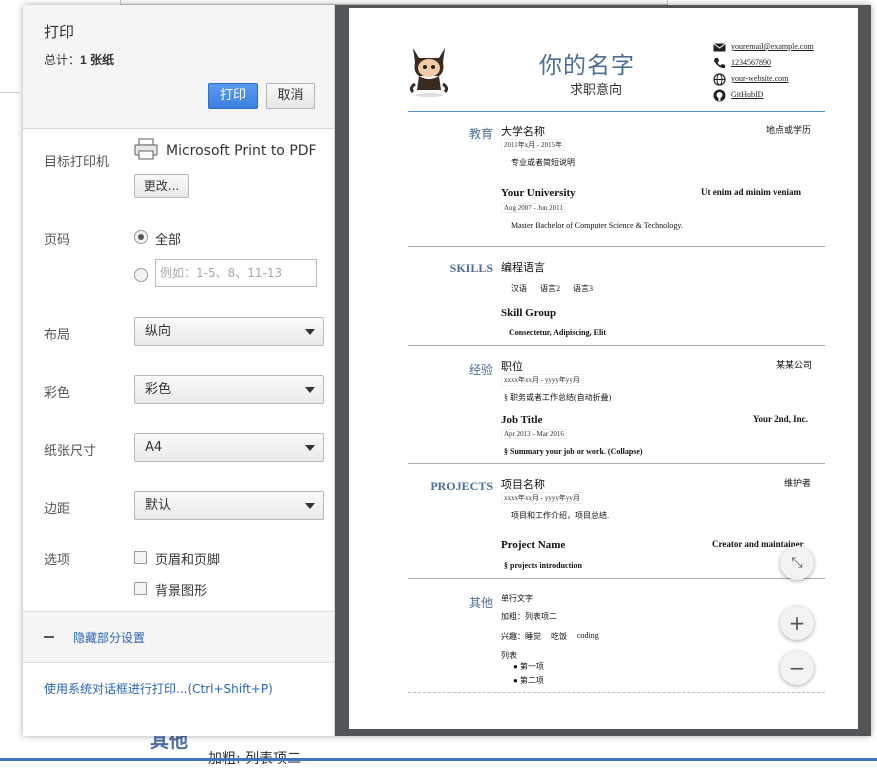  Describe the element at coordinates (229, 331) in the screenshot. I see `layout-select: 纵向` at that location.